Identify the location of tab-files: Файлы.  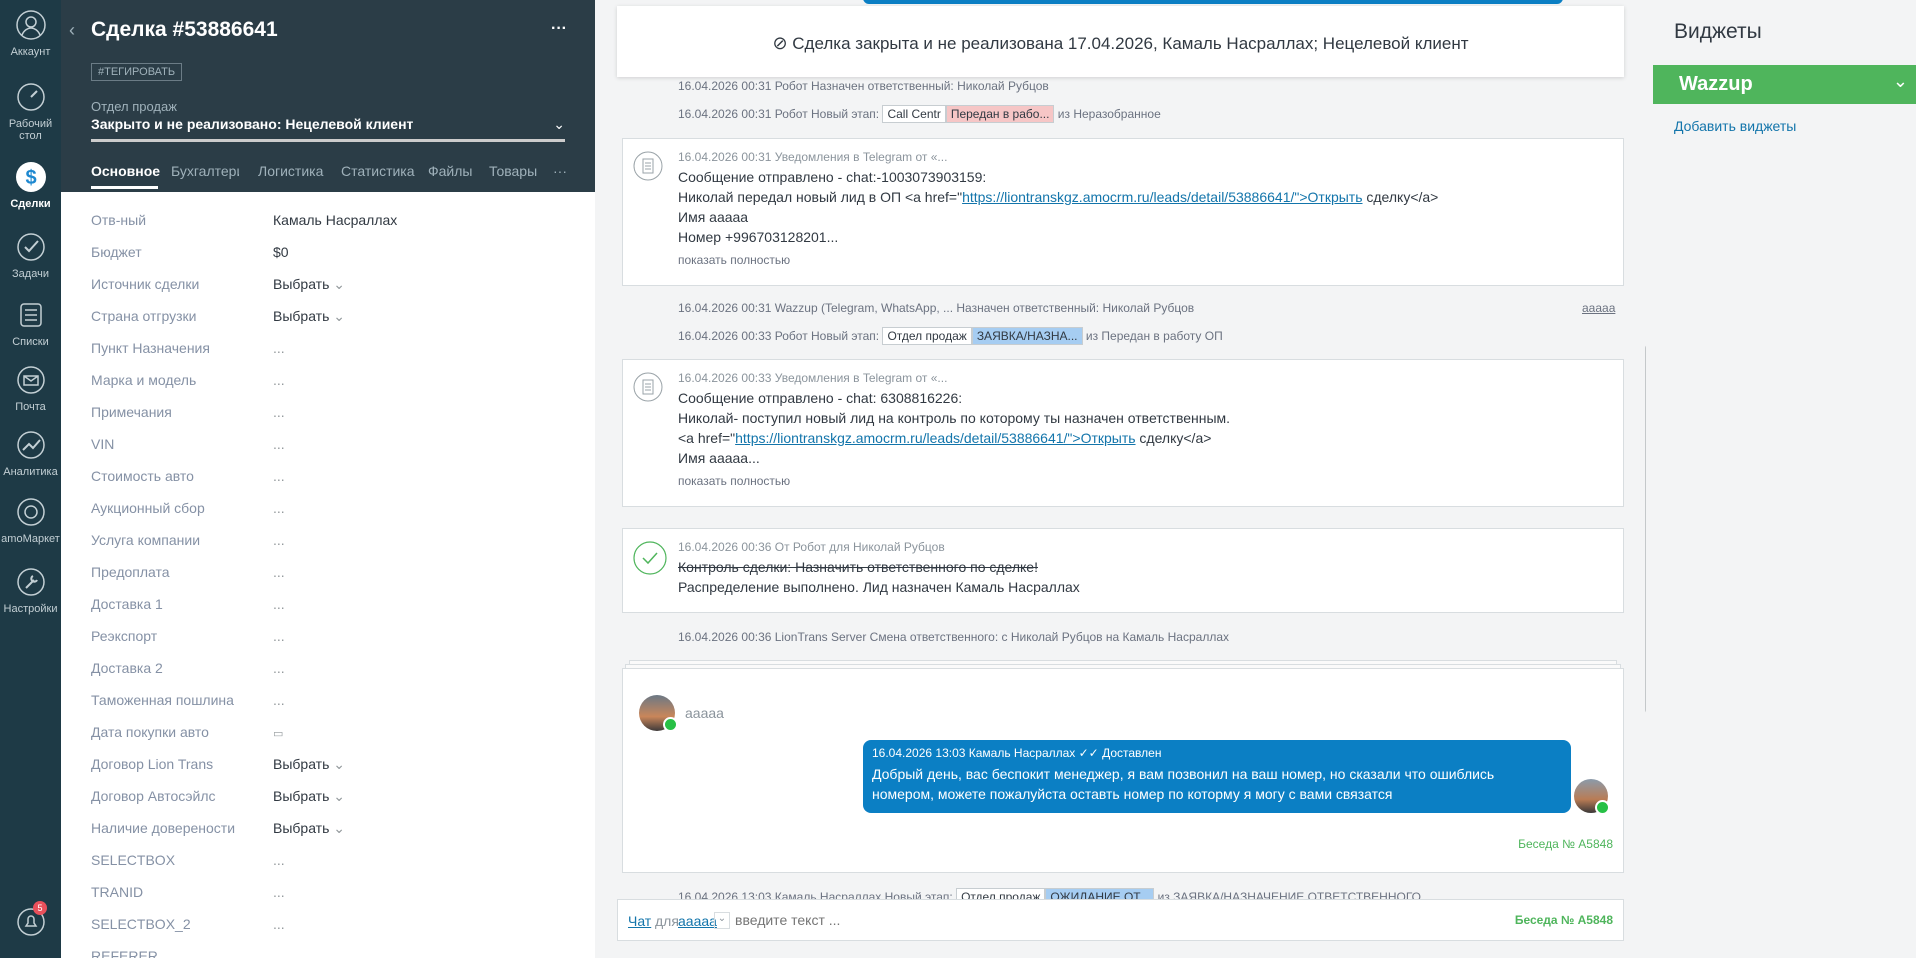
(450, 171).